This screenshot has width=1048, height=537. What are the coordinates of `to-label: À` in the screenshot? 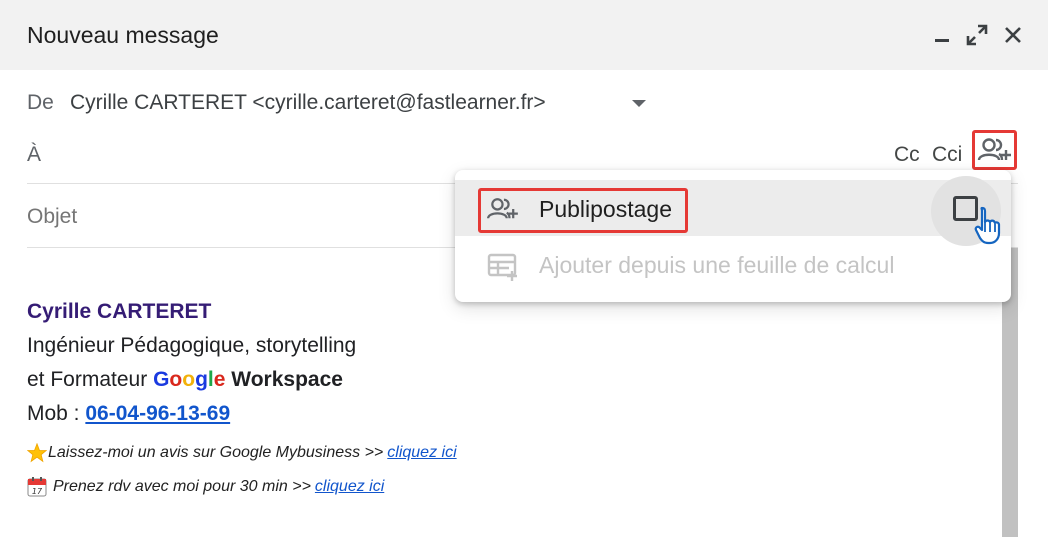 It's located at (34, 154).